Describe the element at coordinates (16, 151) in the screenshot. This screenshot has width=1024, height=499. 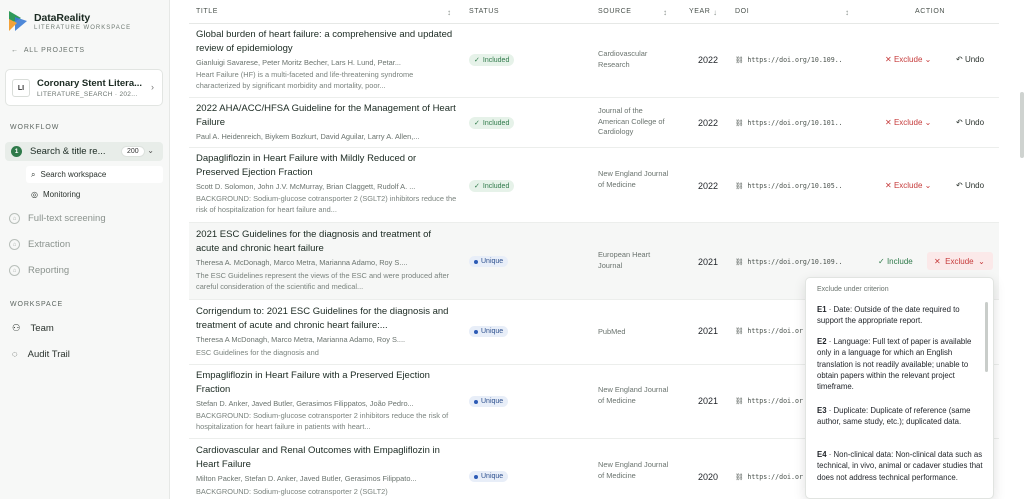
I see `step-number: 1` at that location.